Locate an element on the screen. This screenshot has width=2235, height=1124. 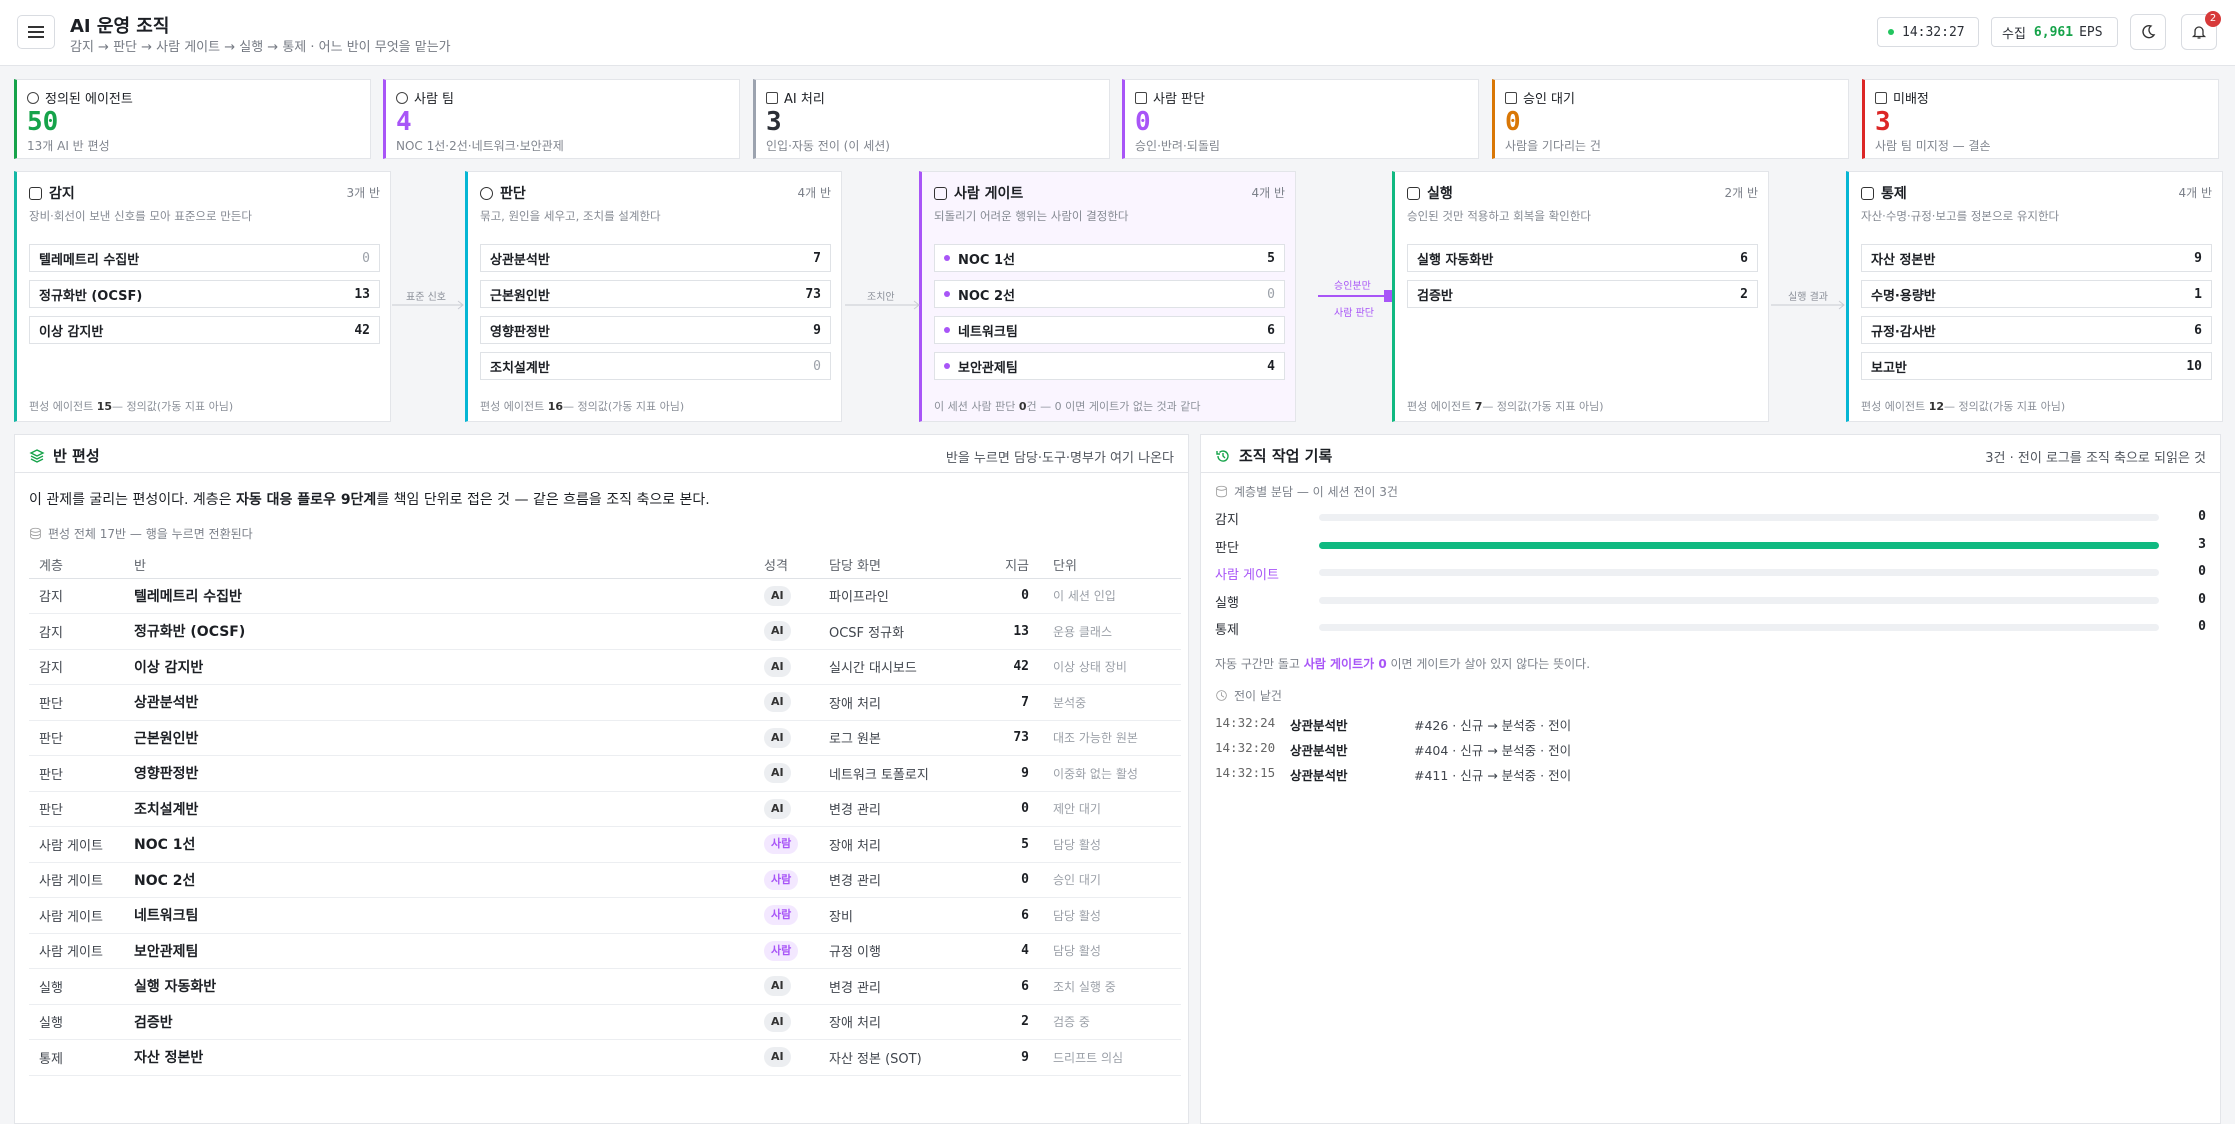
table-row: 사람 게이트 보안관제팀 사람 규정 이행 4 담당 활성 is located at coordinates (605, 951).